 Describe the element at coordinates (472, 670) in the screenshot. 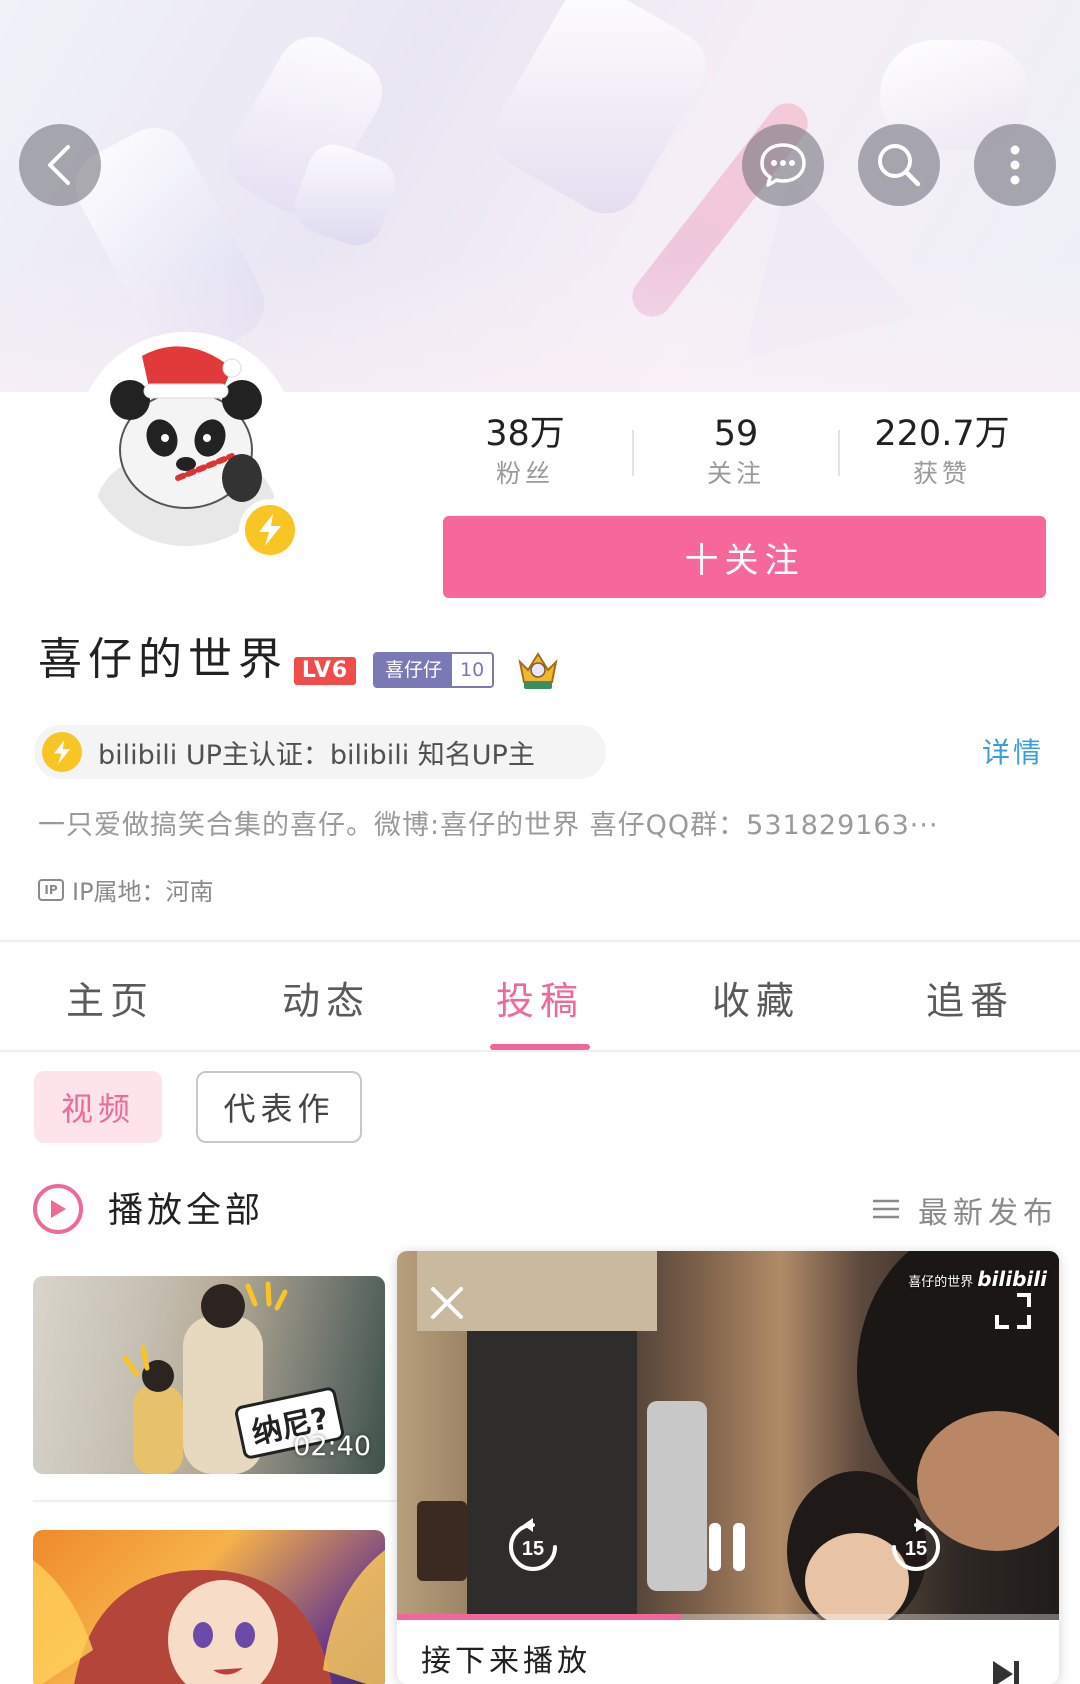

I see `fan-medal-level: 10` at that location.